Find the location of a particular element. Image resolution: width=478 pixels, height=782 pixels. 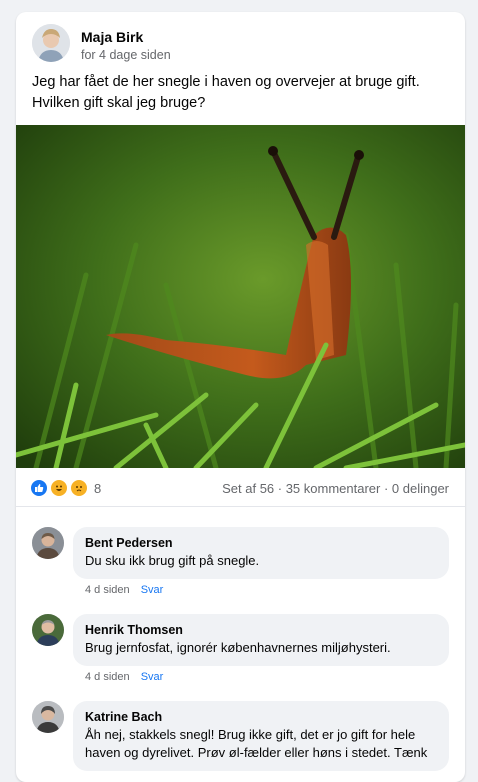

post-timestamp: for 4 dage siden is located at coordinates (126, 55).